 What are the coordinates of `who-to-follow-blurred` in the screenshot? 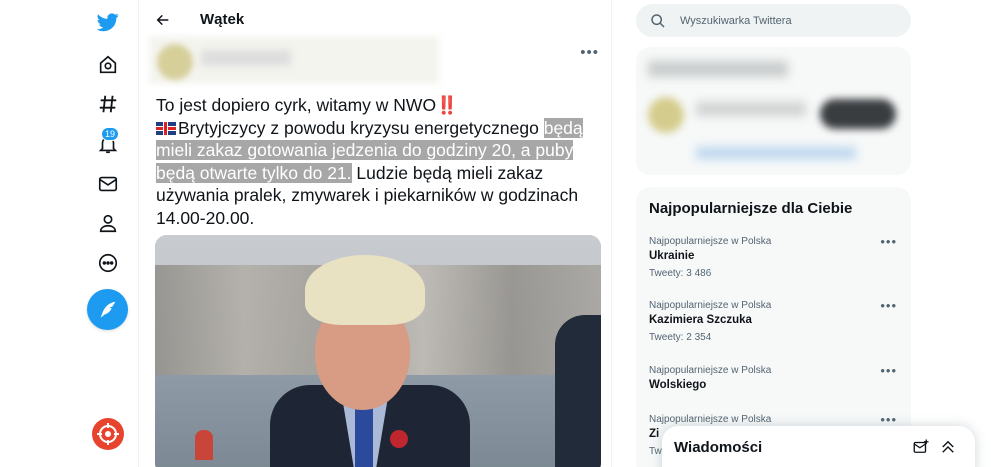 It's located at (773, 111).